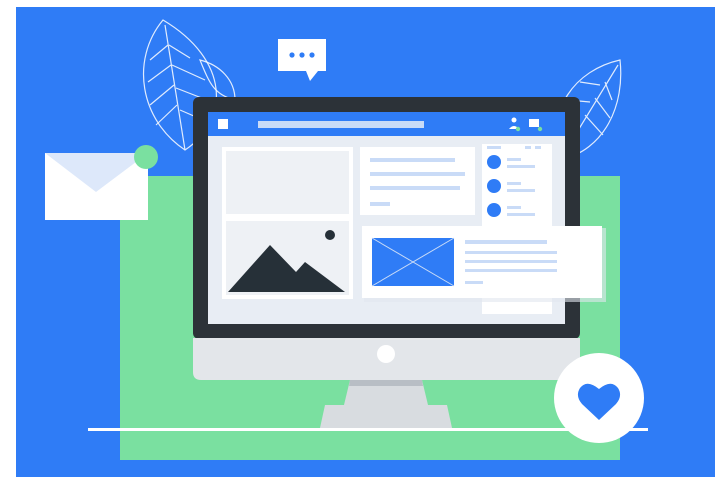 Image resolution: width=715 pixels, height=477 pixels. Describe the element at coordinates (223, 124) in the screenshot. I see `window-logo` at that location.